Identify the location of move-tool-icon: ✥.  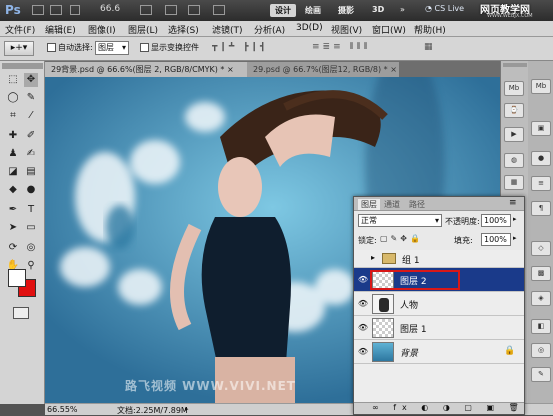
(31, 80).